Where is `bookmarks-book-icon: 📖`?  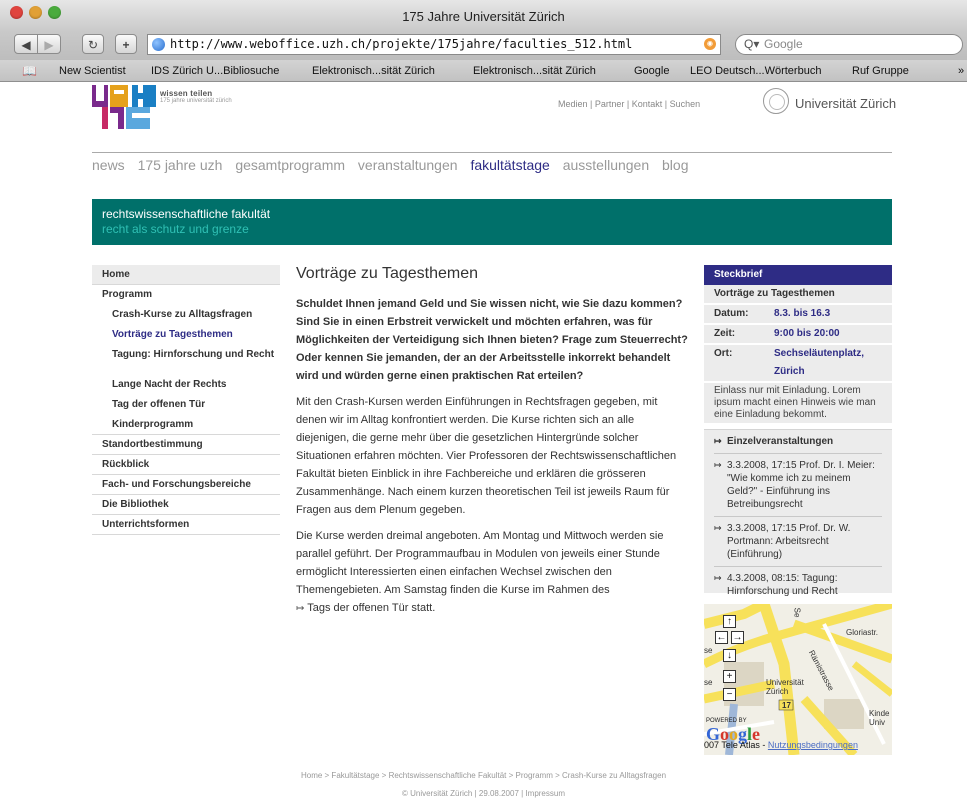 bookmarks-book-icon: 📖 is located at coordinates (29, 71).